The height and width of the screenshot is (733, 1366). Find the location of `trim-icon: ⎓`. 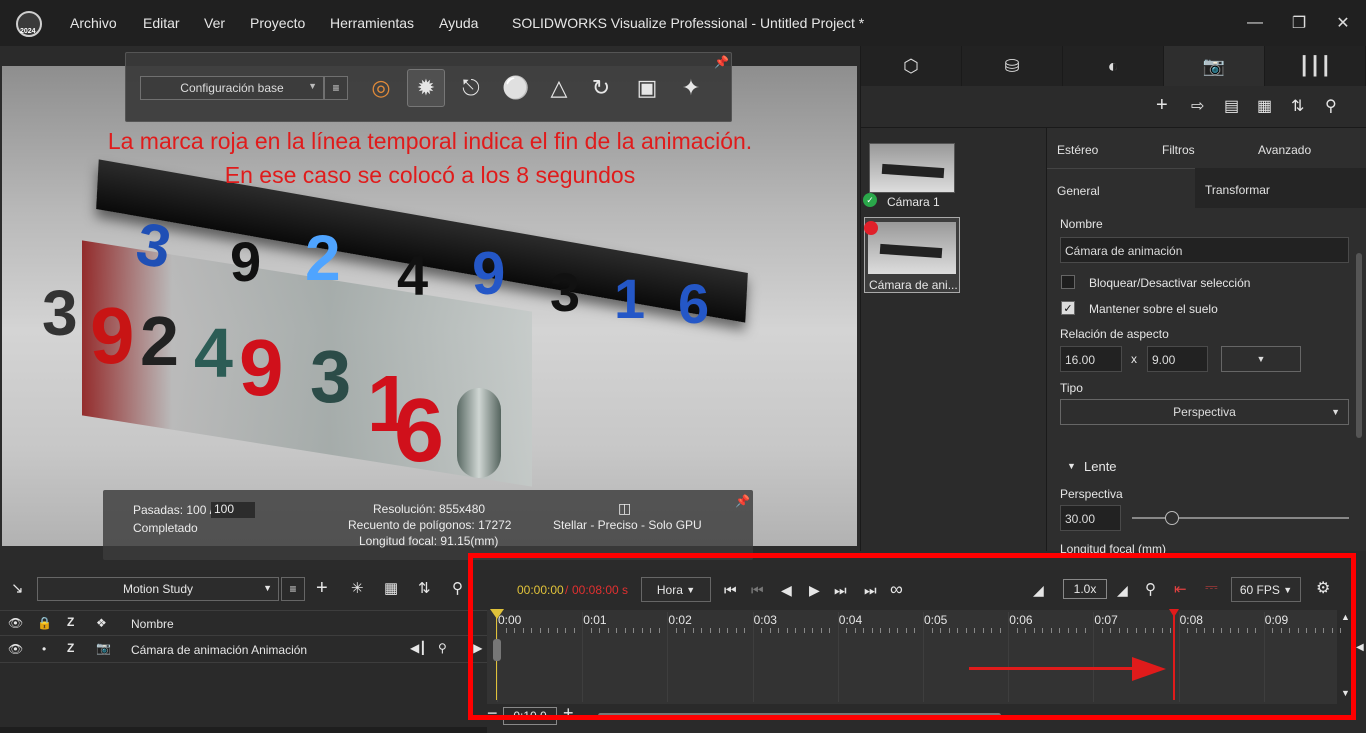

trim-icon: ⎓ is located at coordinates (1211, 588).